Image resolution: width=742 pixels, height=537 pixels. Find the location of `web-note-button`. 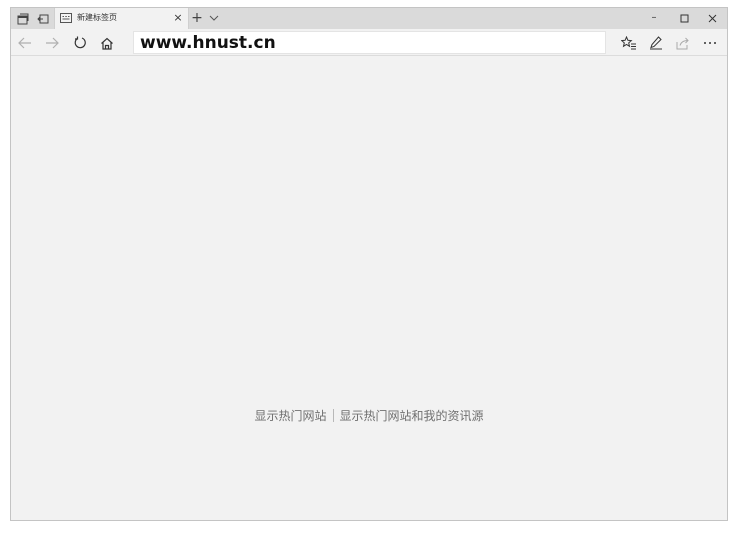

web-note-button is located at coordinates (656, 43).